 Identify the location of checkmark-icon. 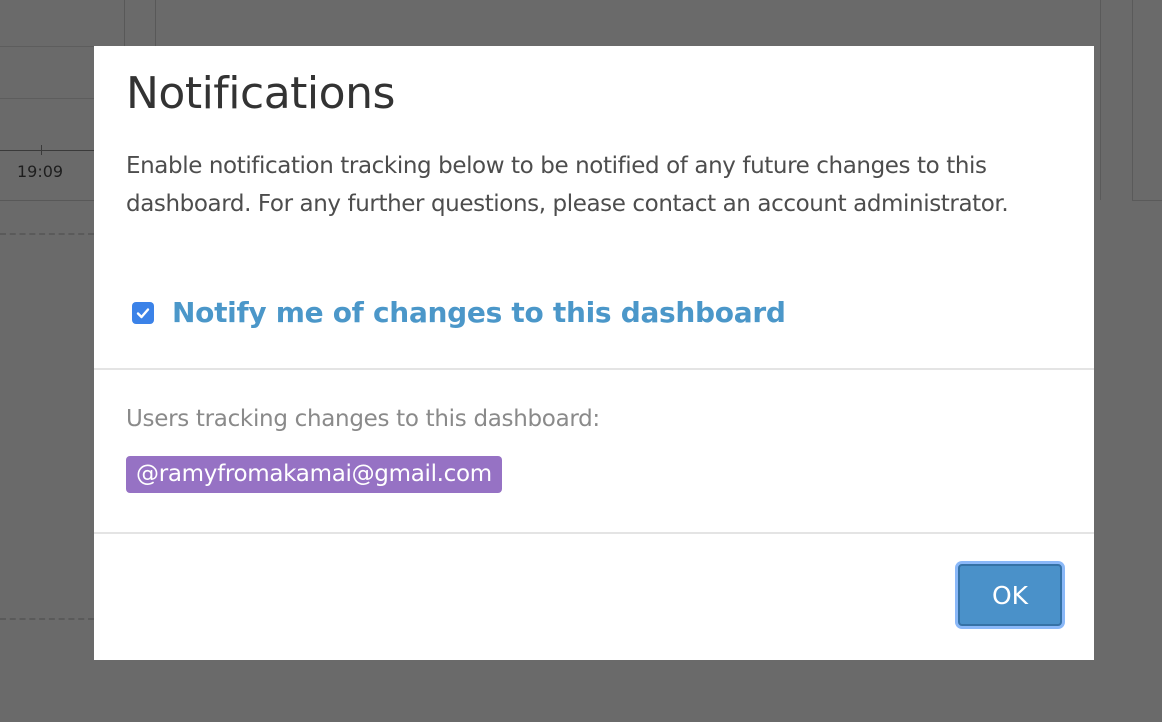
(143, 312).